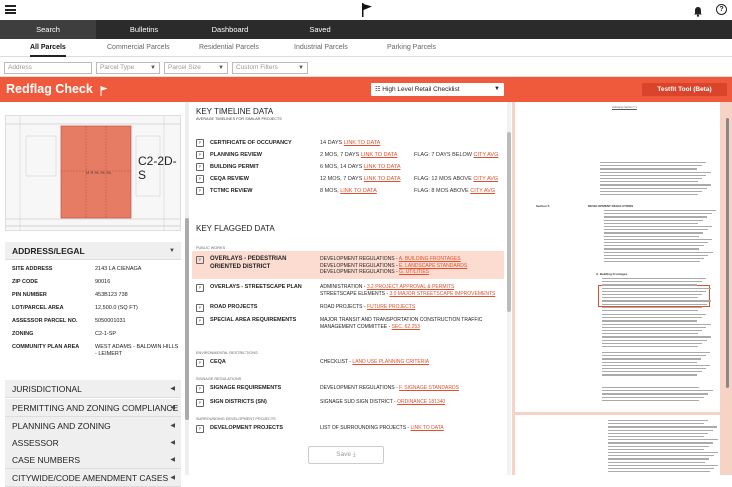 The width and height of the screenshot is (732, 487). Describe the element at coordinates (93, 173) in the screenshot. I see `parcel-map: C2-2D-S M R HL HL HL` at that location.